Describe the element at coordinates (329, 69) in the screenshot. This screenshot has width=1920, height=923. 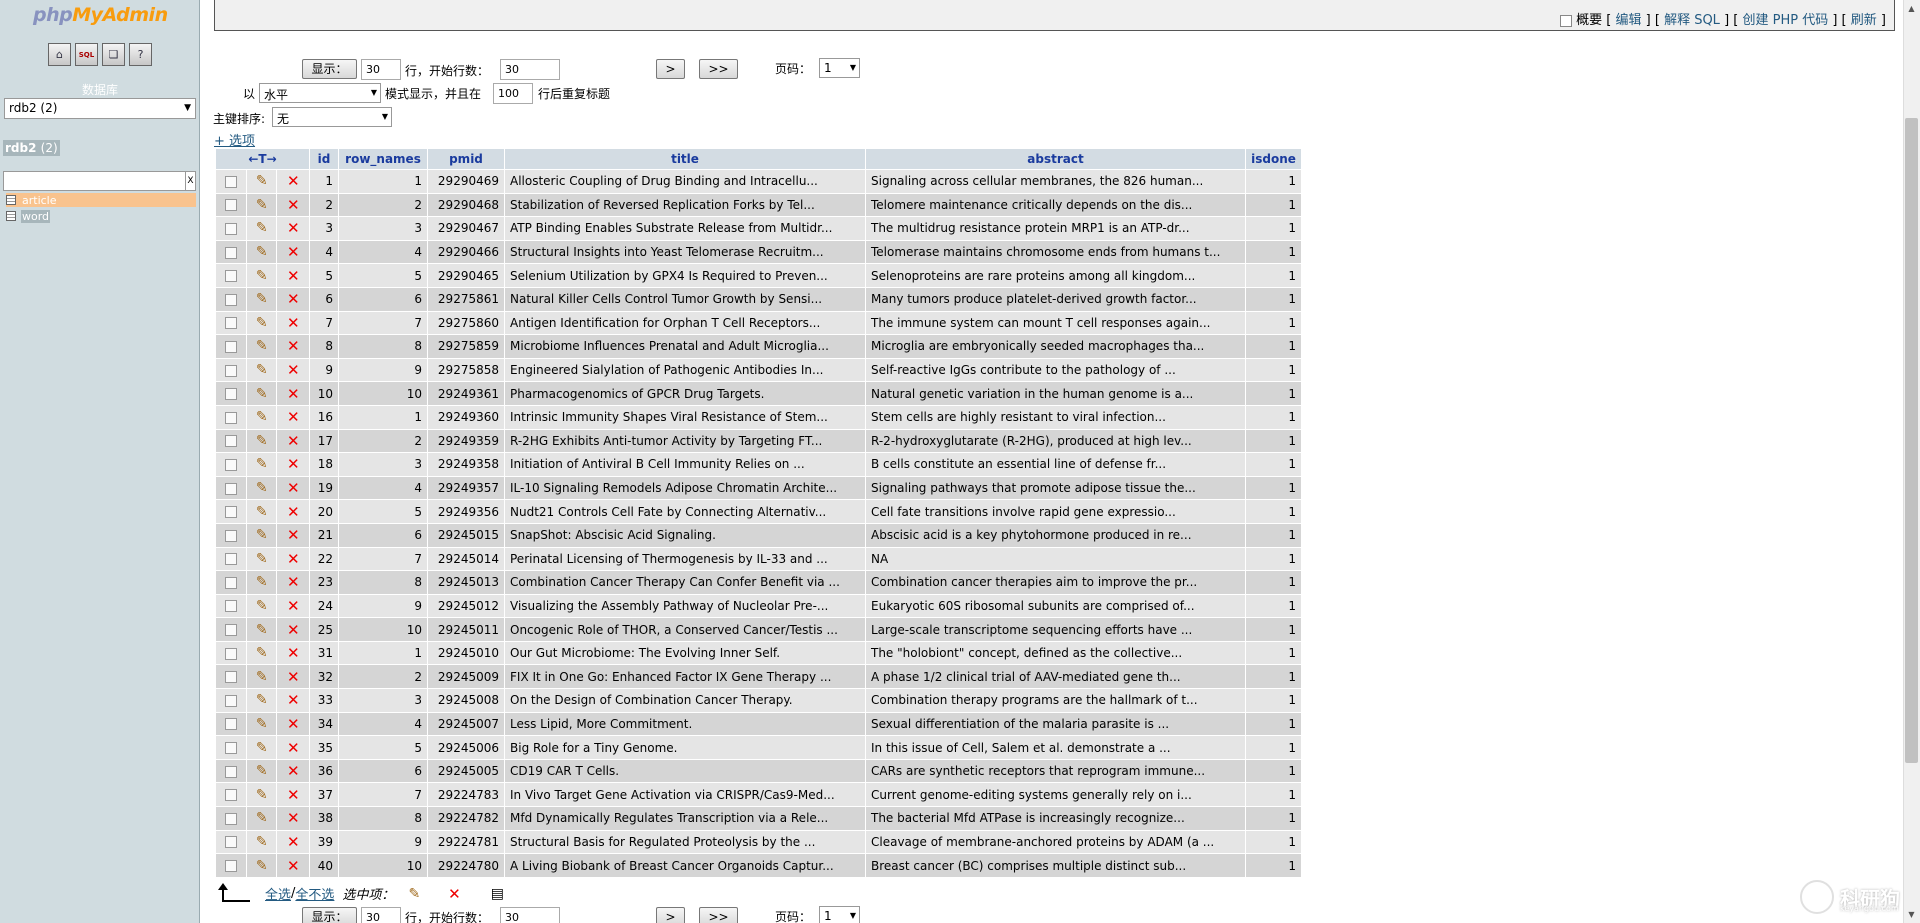
I see `show-button: 显示：` at that location.